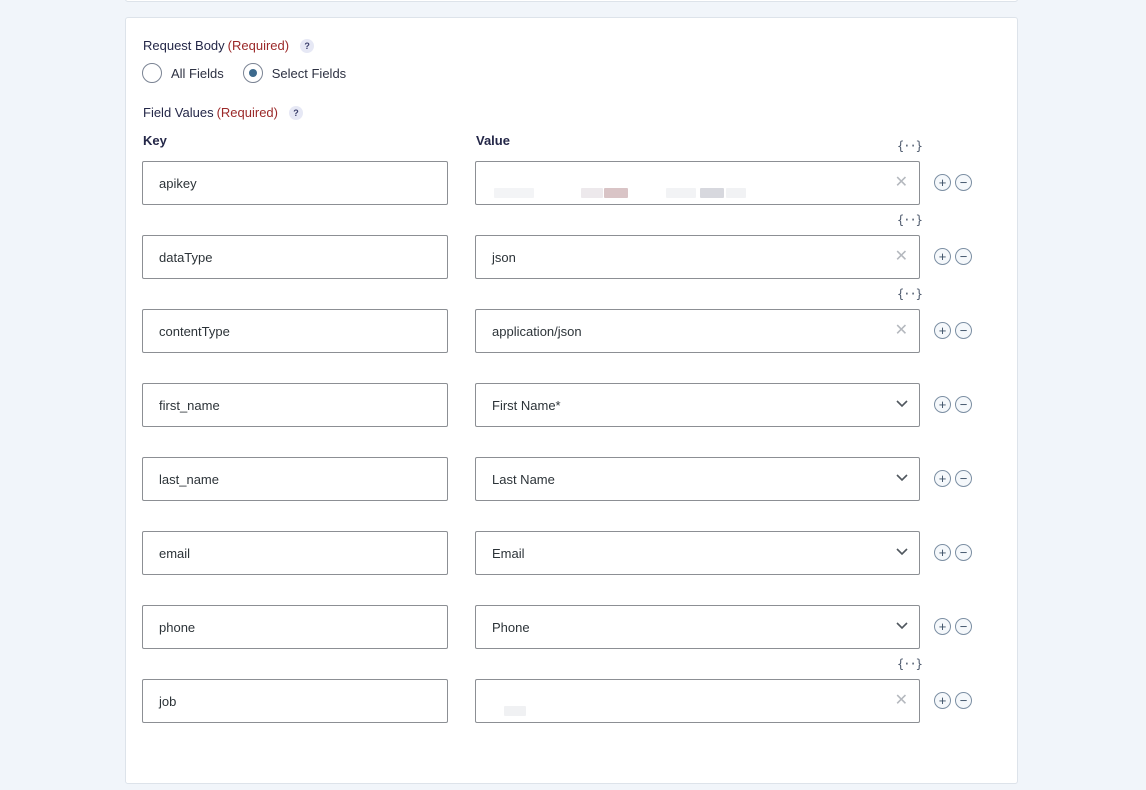 Image resolution: width=1146 pixels, height=790 pixels. What do you see at coordinates (189, 479) in the screenshot?
I see `key-input-value: last_name` at bounding box center [189, 479].